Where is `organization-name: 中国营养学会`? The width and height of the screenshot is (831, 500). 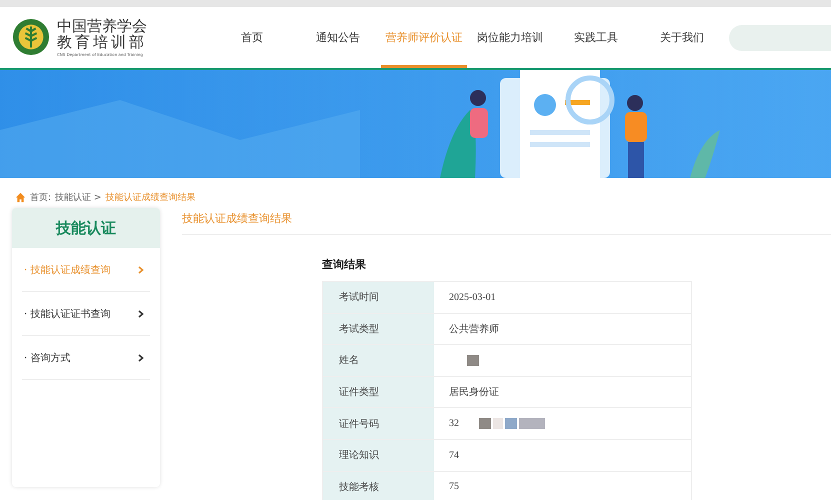
organization-name: 中国营养学会 is located at coordinates (102, 26).